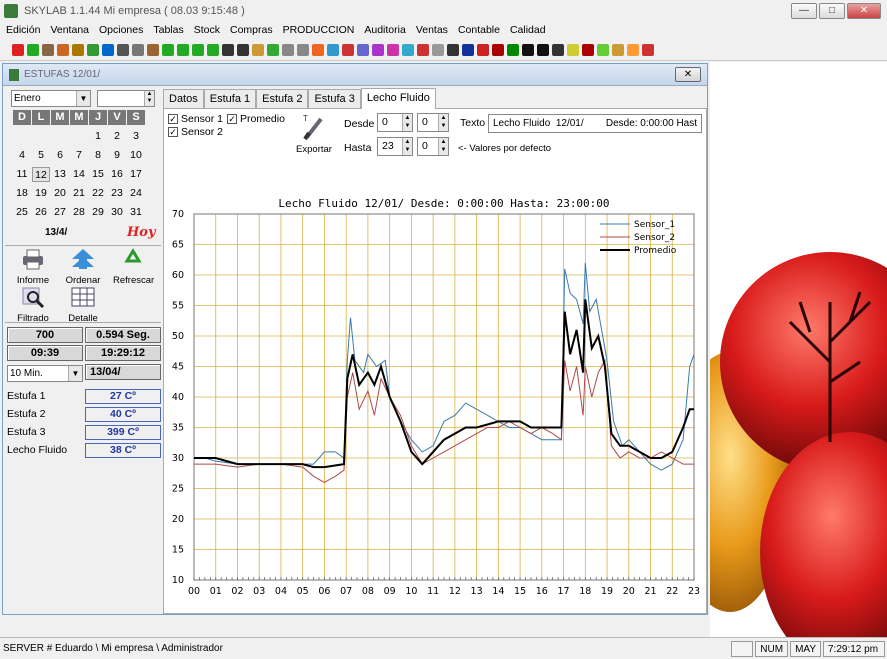 This screenshot has height=659, width=887. I want to click on year-stepper: ▲ ▼, so click(126, 98).